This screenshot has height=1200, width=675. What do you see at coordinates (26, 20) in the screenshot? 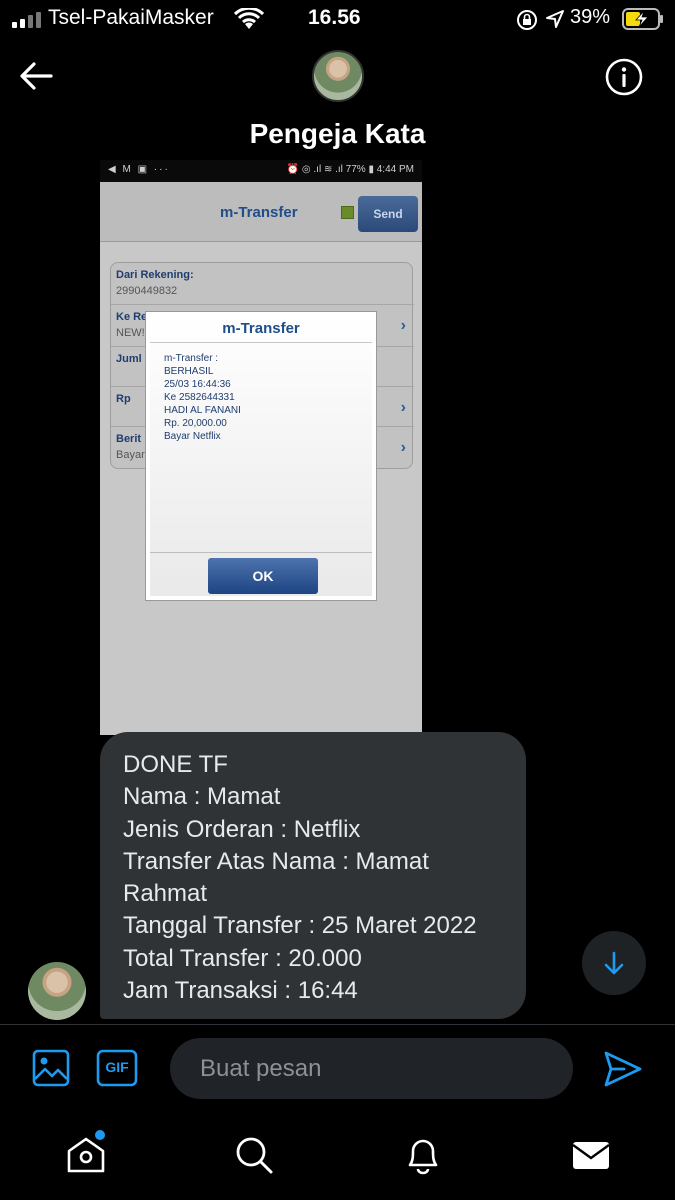
I see `cellular-signal-icon` at bounding box center [26, 20].